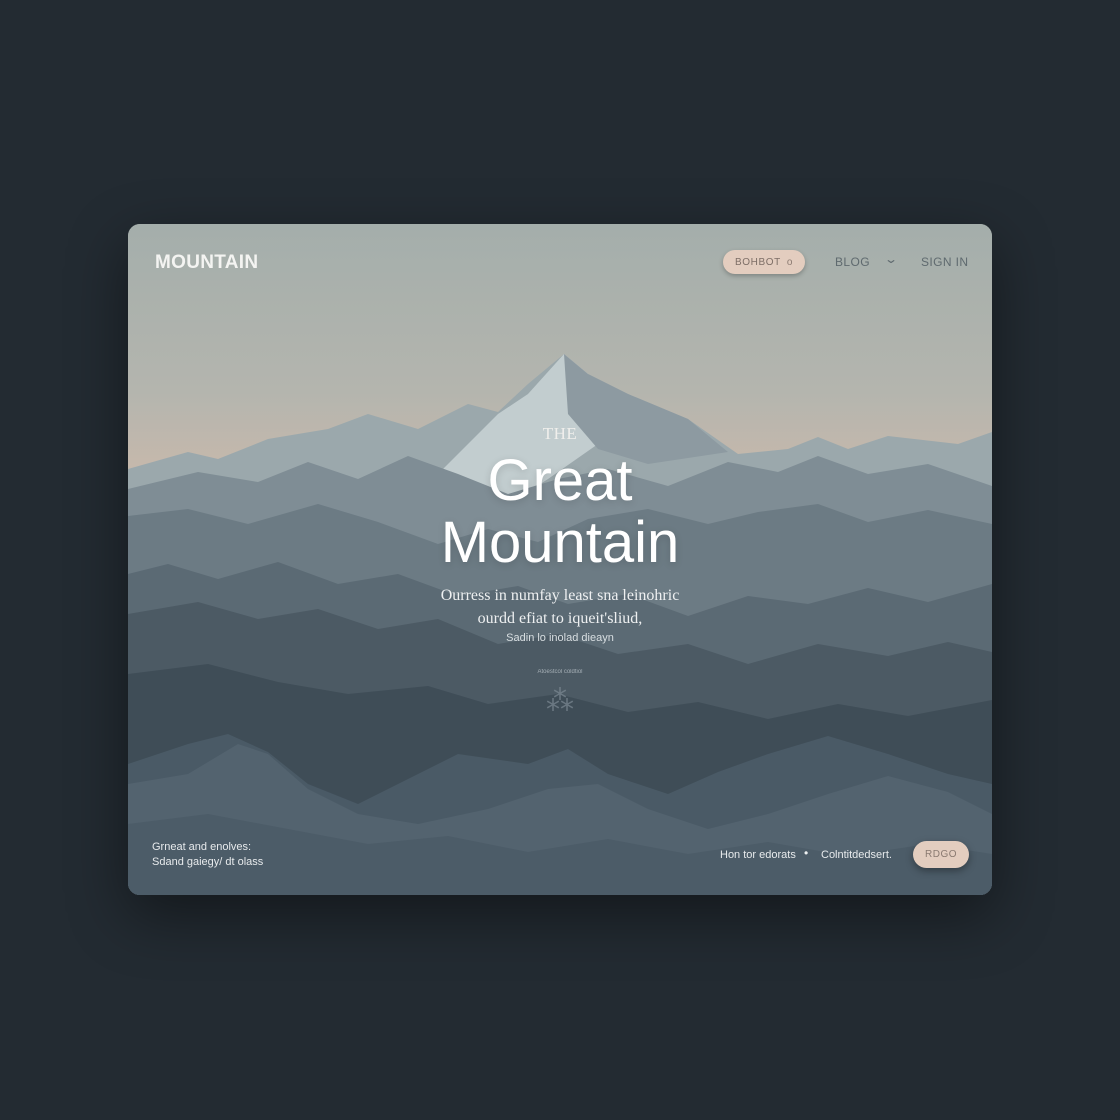 The width and height of the screenshot is (1120, 1120). Describe the element at coordinates (202, 847) in the screenshot. I see `footer-info-line-1: Grneat and enolves:` at that location.